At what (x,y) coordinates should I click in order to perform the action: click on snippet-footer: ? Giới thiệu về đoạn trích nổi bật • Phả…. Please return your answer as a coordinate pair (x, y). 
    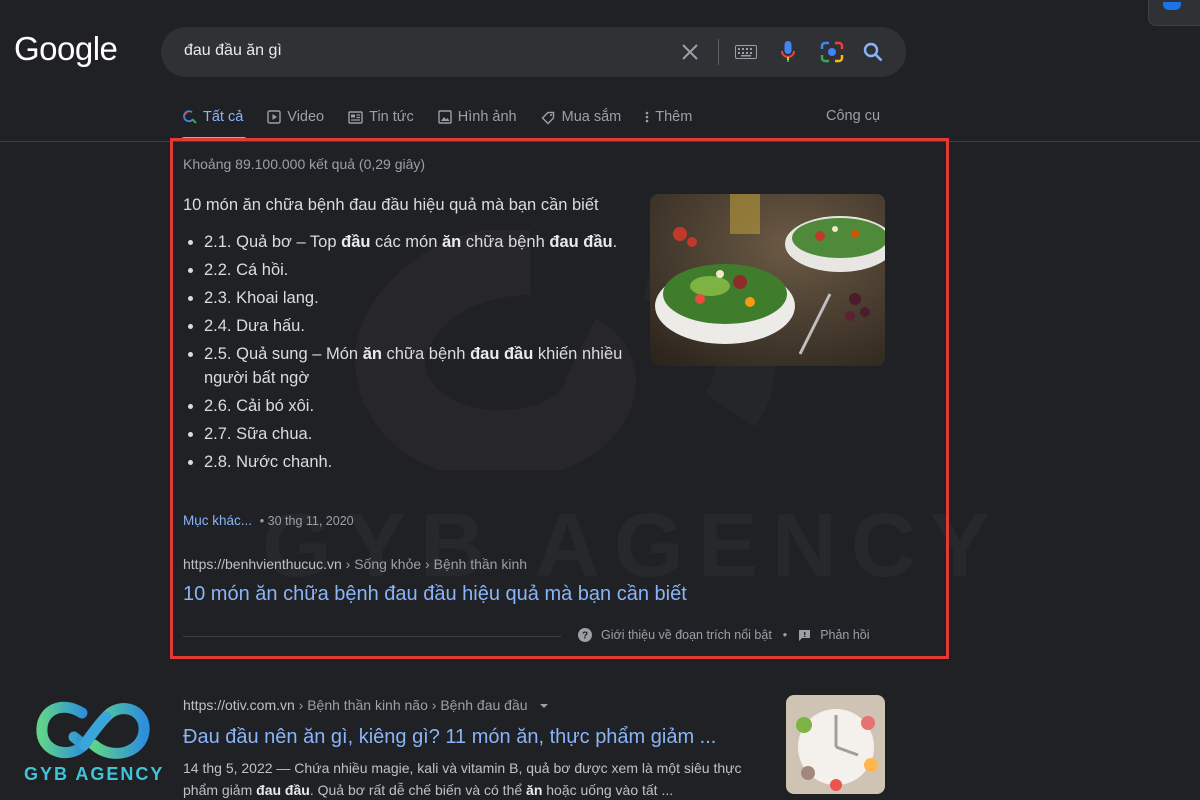
    Looking at the image, I should click on (724, 635).